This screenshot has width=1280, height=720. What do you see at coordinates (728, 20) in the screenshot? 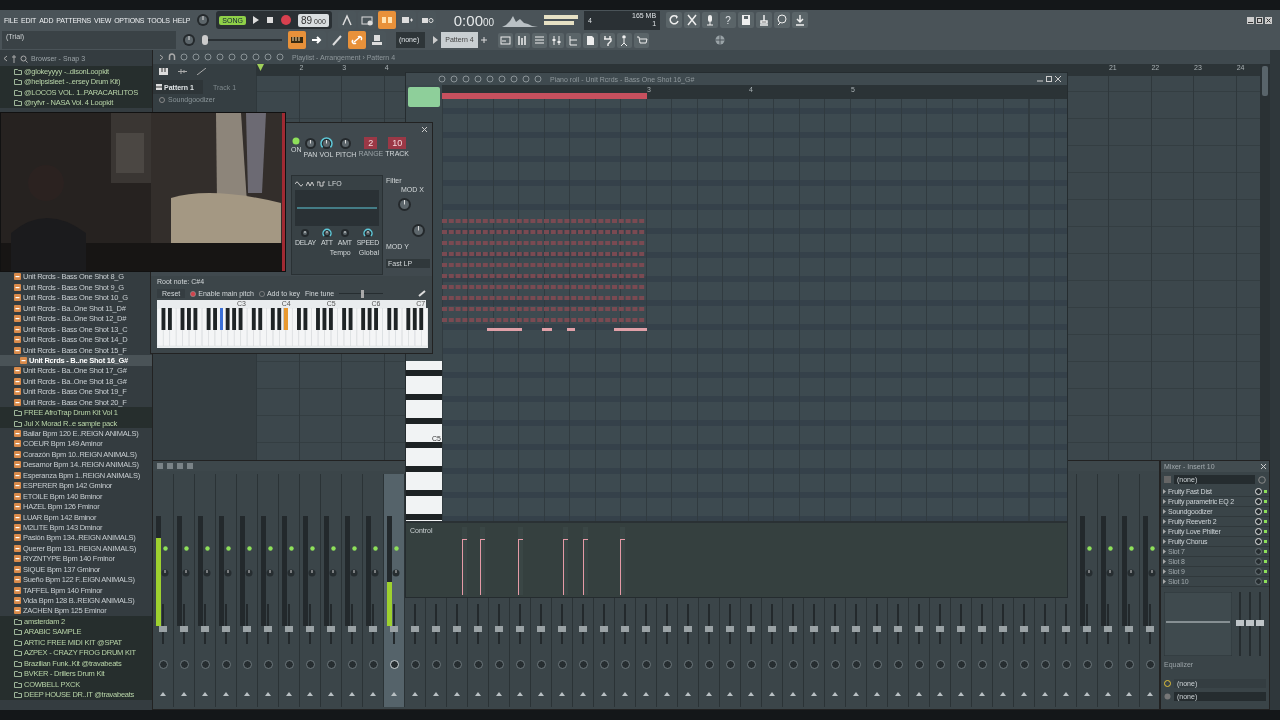
I see `help-button: ?` at bounding box center [728, 20].